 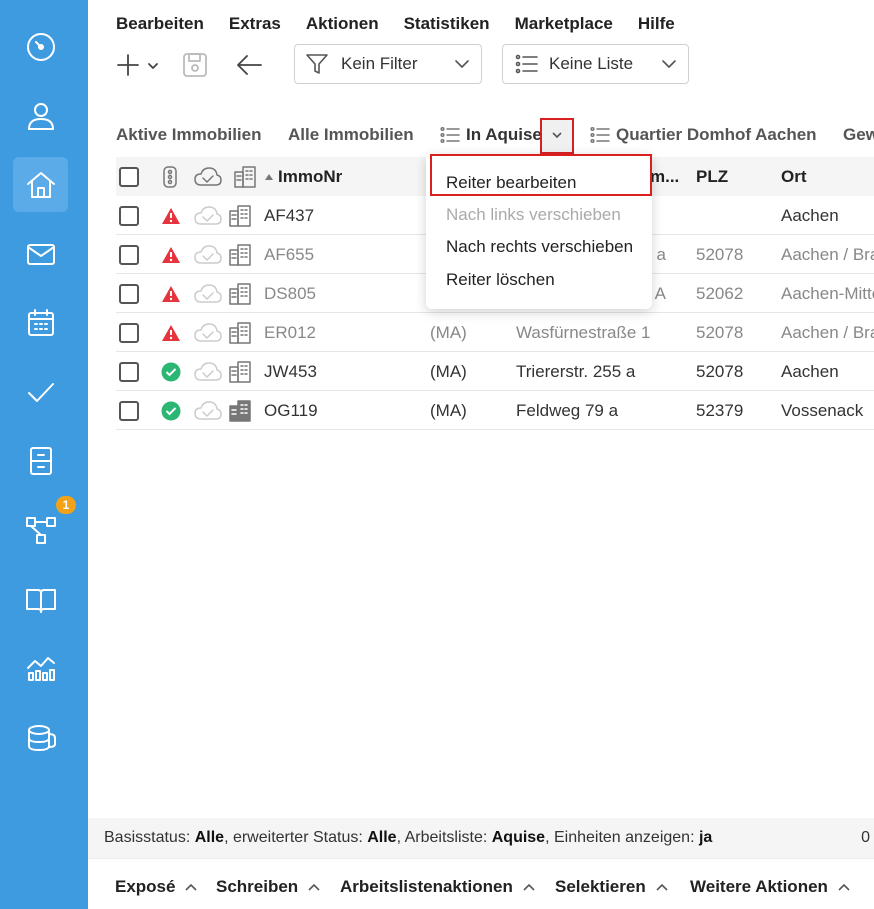 What do you see at coordinates (209, 837) in the screenshot?
I see `status-basis-value: Alle` at bounding box center [209, 837].